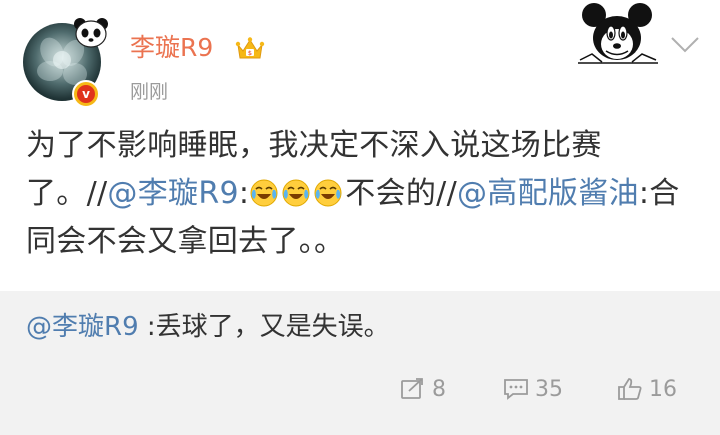 The width and height of the screenshot is (720, 435). Describe the element at coordinates (516, 389) in the screenshot. I see `comment-icon` at that location.